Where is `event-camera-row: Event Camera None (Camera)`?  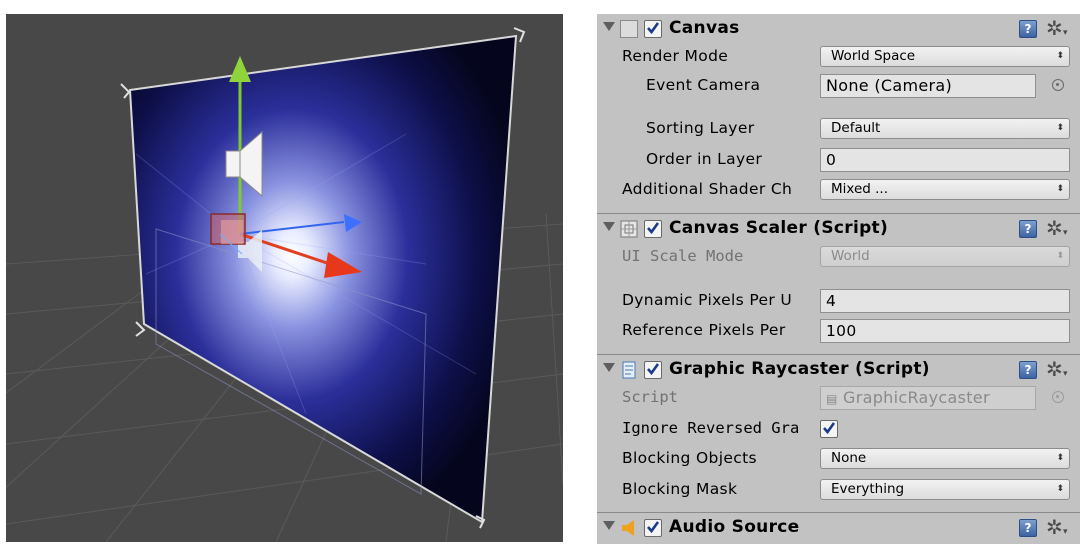
event-camera-row: Event Camera None (Camera) is located at coordinates (838, 86).